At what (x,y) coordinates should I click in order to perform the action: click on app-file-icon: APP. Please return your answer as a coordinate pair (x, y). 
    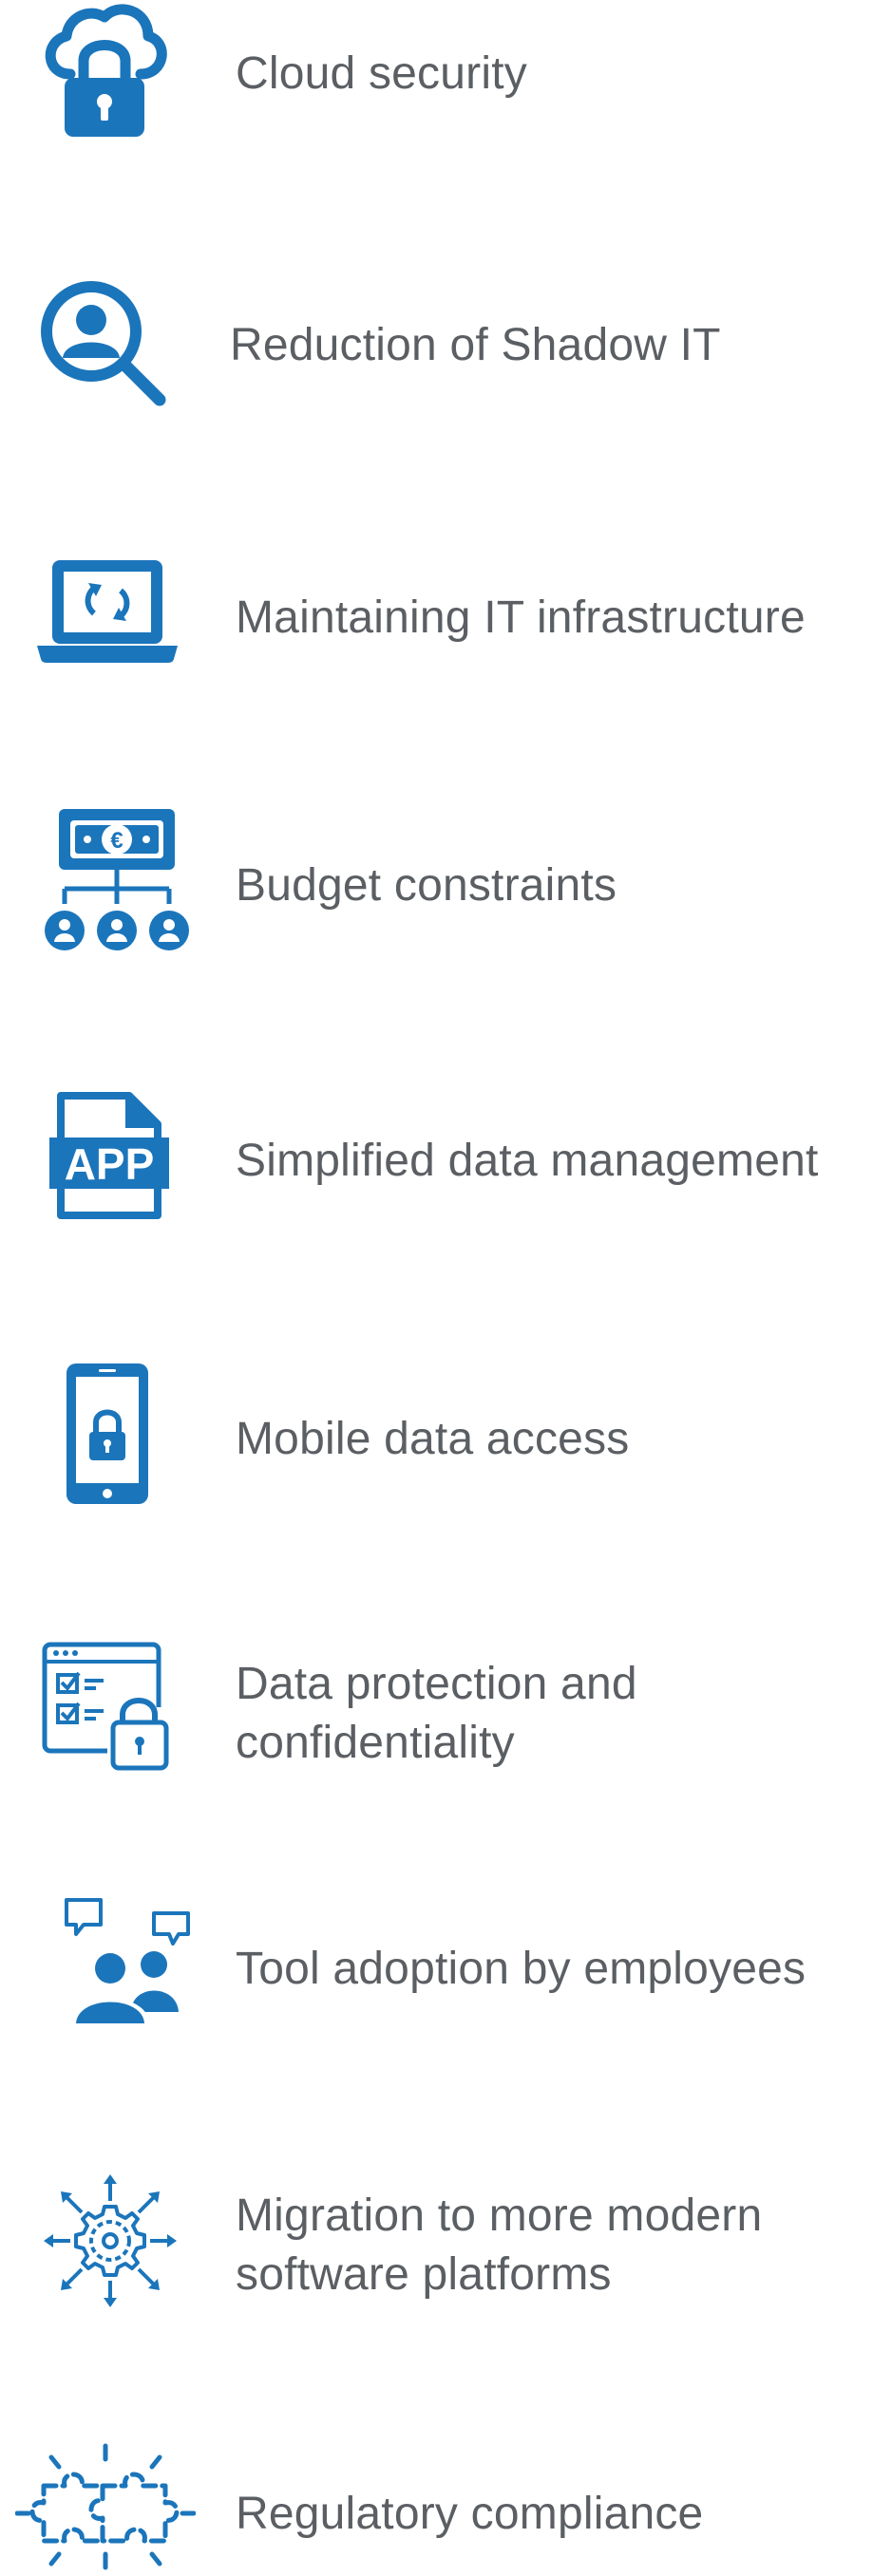
    Looking at the image, I should click on (109, 1155).